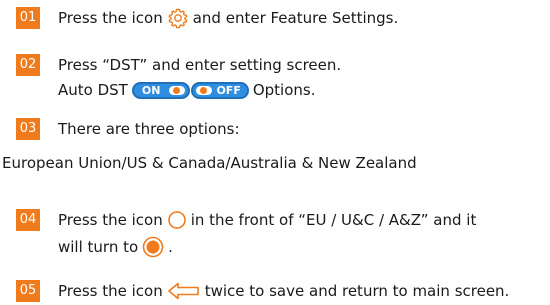 This screenshot has width=550, height=305. I want to click on toggle-on-knob, so click(176, 90).